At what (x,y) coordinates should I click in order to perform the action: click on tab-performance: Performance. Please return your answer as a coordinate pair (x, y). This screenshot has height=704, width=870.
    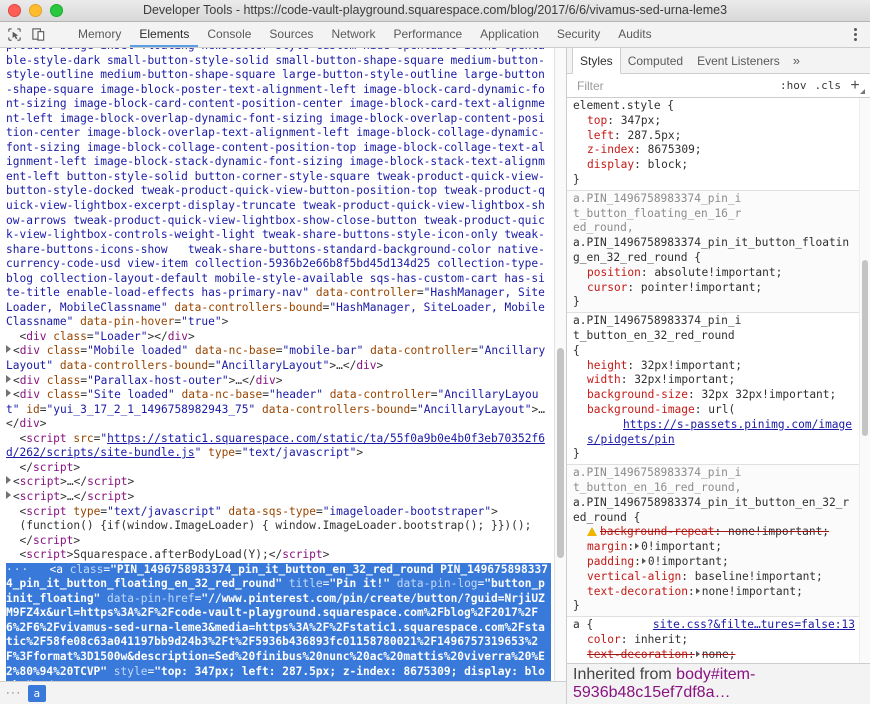
    Looking at the image, I should click on (427, 34).